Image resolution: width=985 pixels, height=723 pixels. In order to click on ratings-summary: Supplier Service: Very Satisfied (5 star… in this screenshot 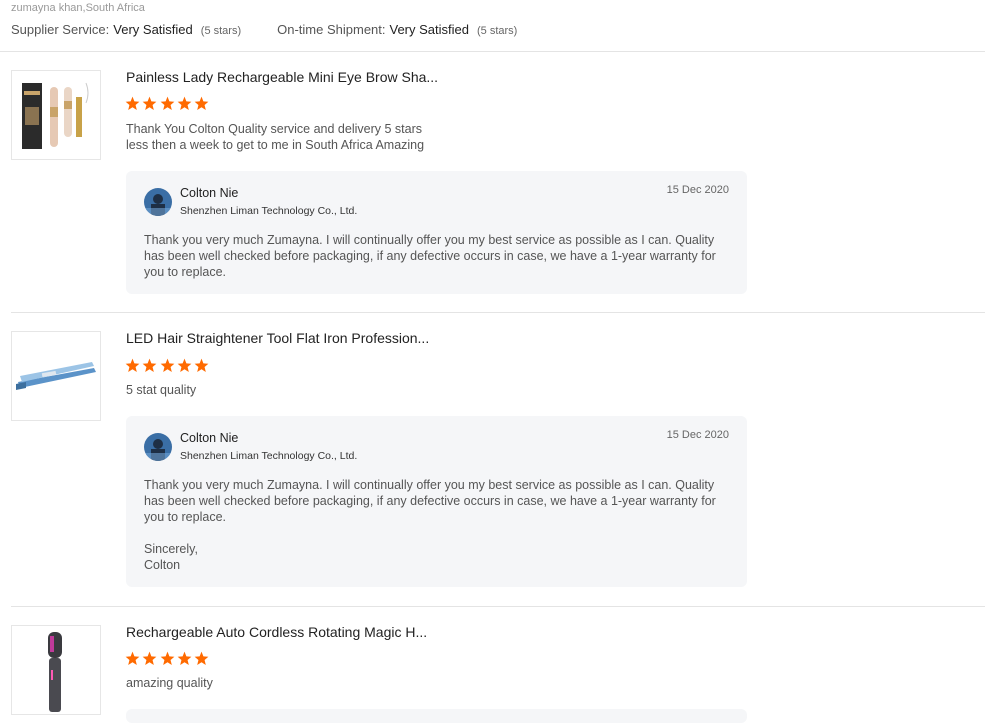, I will do `click(282, 29)`.